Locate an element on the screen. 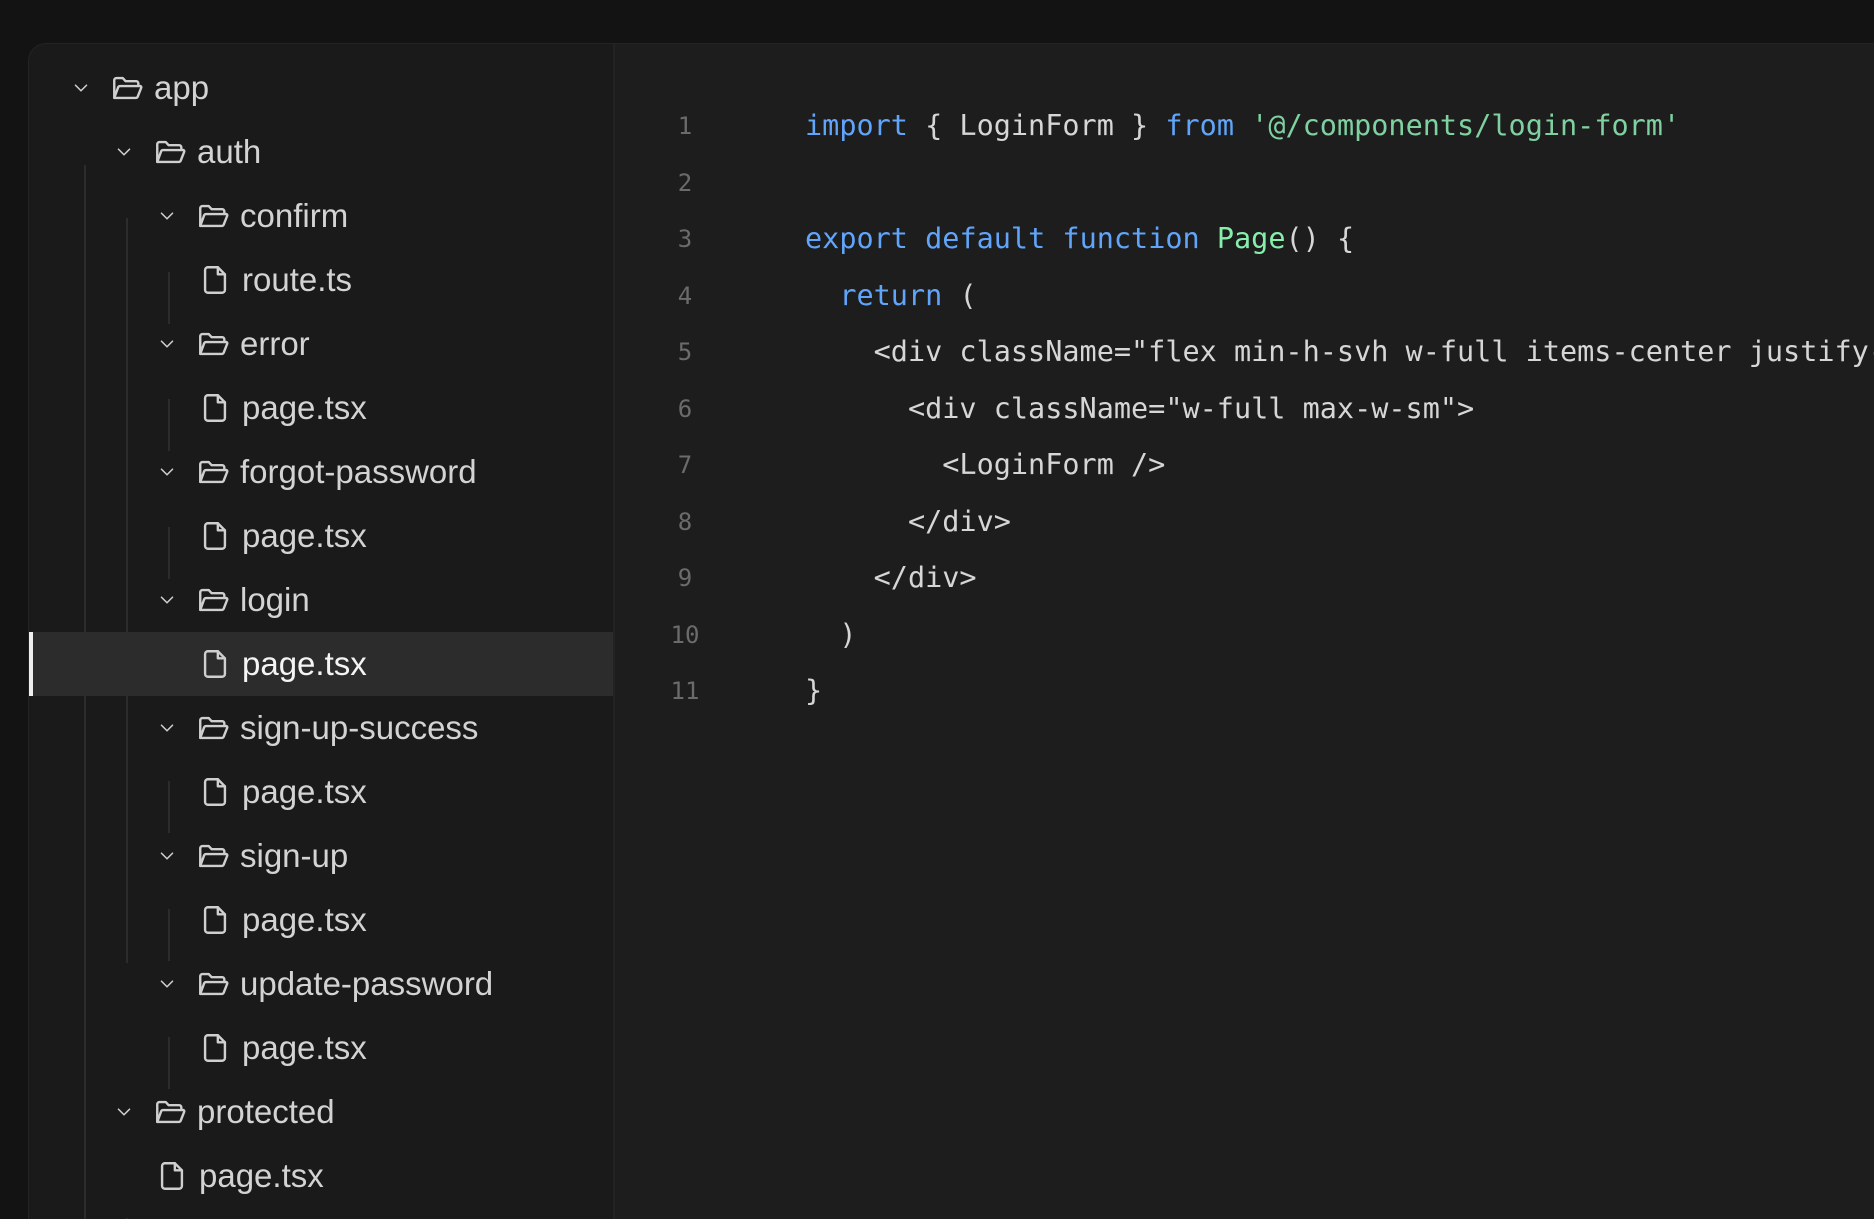 This screenshot has height=1219, width=1874. tree-item-label: confirm is located at coordinates (294, 215).